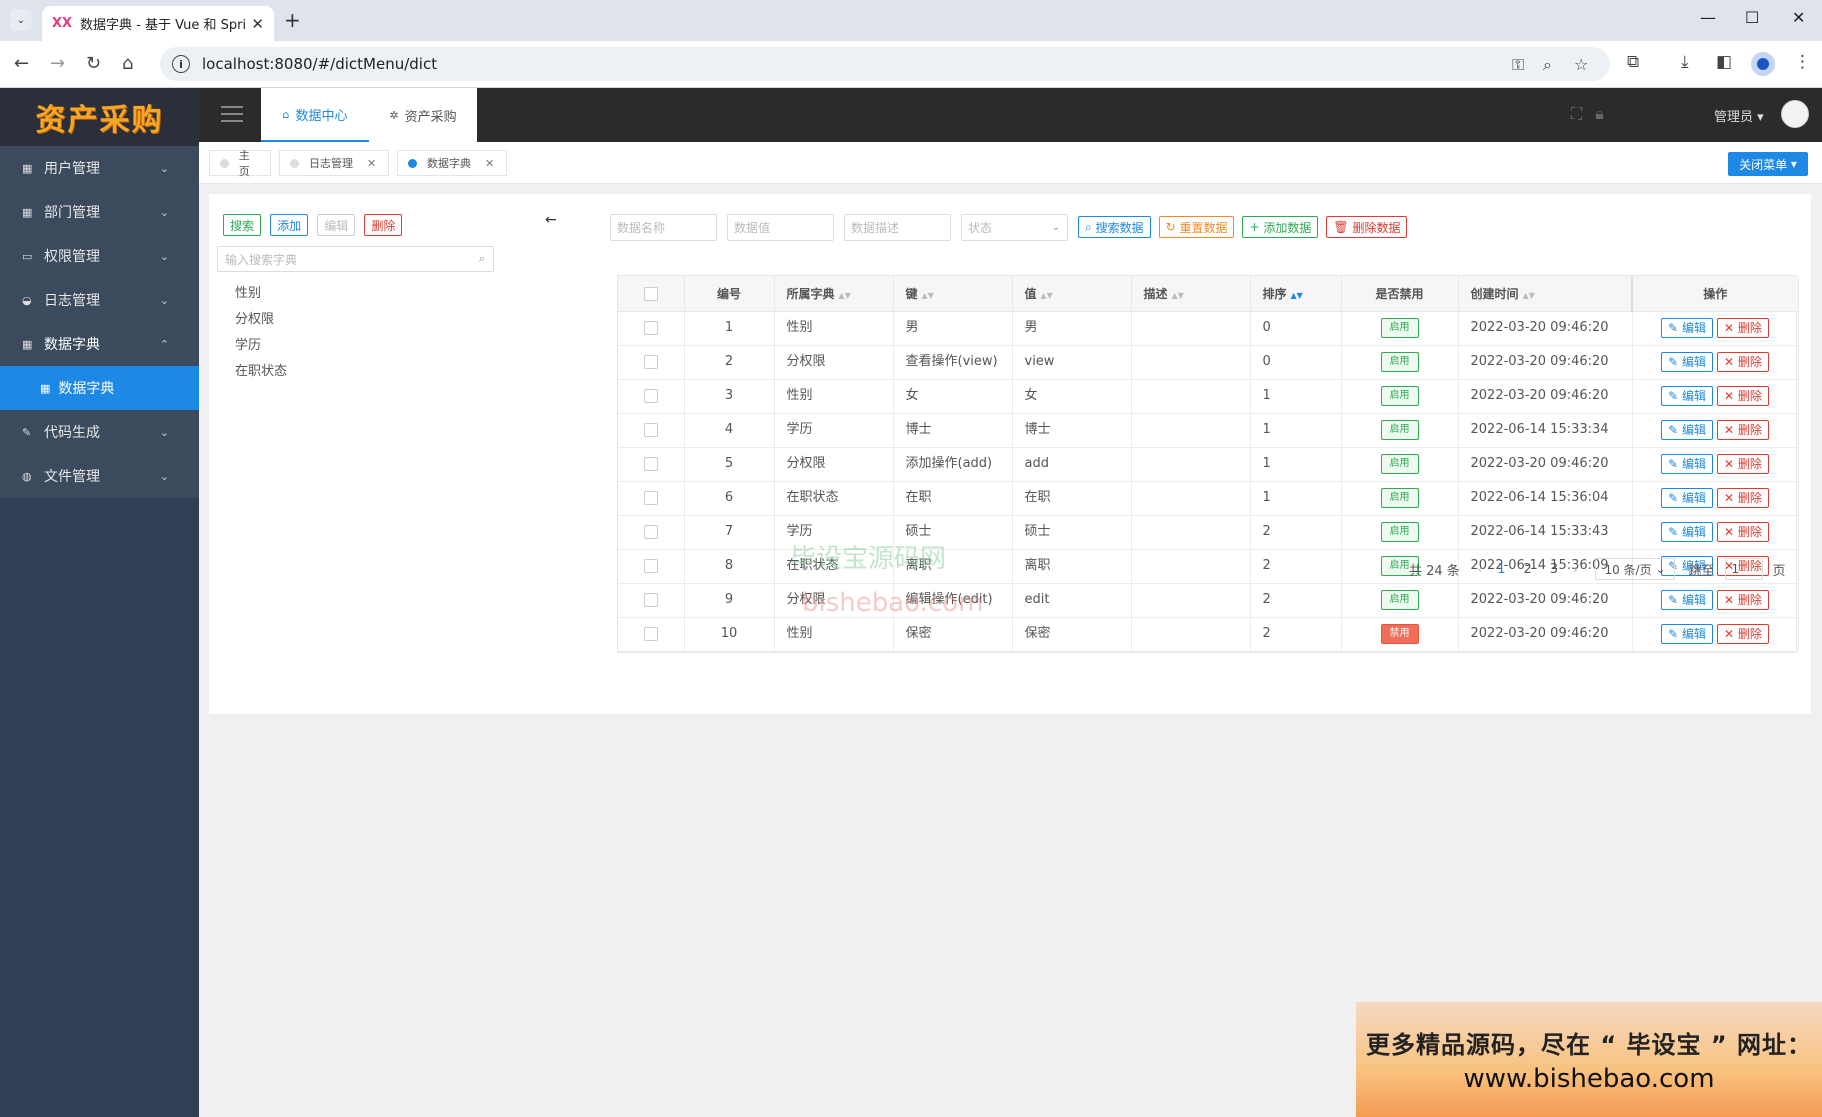 This screenshot has height=1117, width=1822. I want to click on search-button: 搜索, so click(242, 225).